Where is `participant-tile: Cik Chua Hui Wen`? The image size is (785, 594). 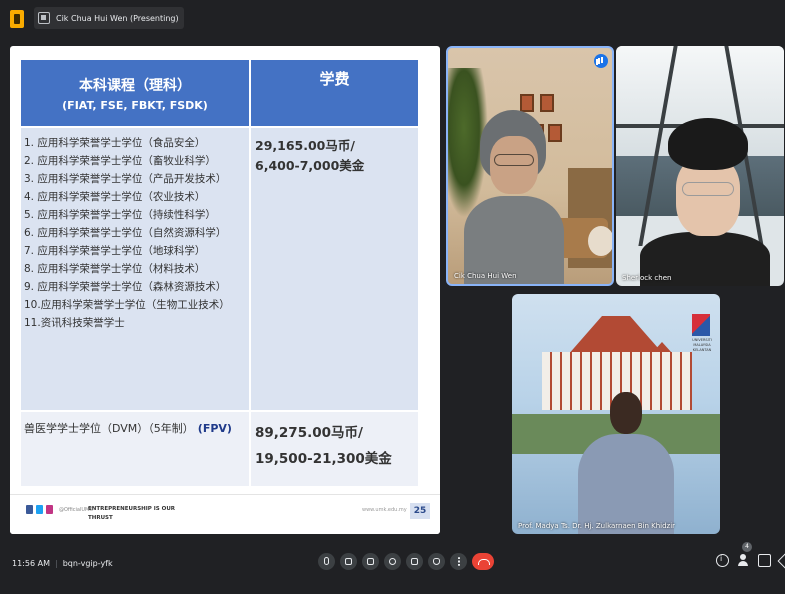 participant-tile: Cik Chua Hui Wen is located at coordinates (530, 166).